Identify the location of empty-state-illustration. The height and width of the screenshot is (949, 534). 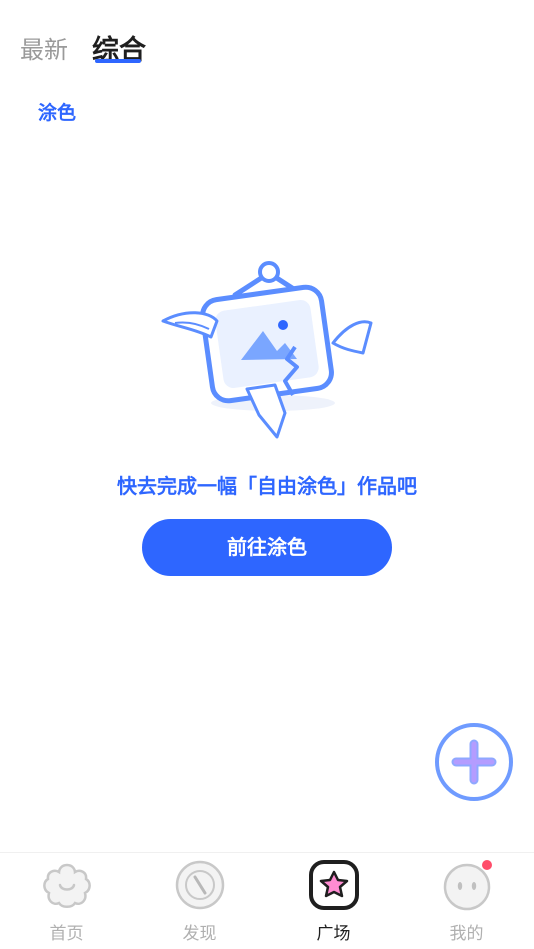
(270, 350).